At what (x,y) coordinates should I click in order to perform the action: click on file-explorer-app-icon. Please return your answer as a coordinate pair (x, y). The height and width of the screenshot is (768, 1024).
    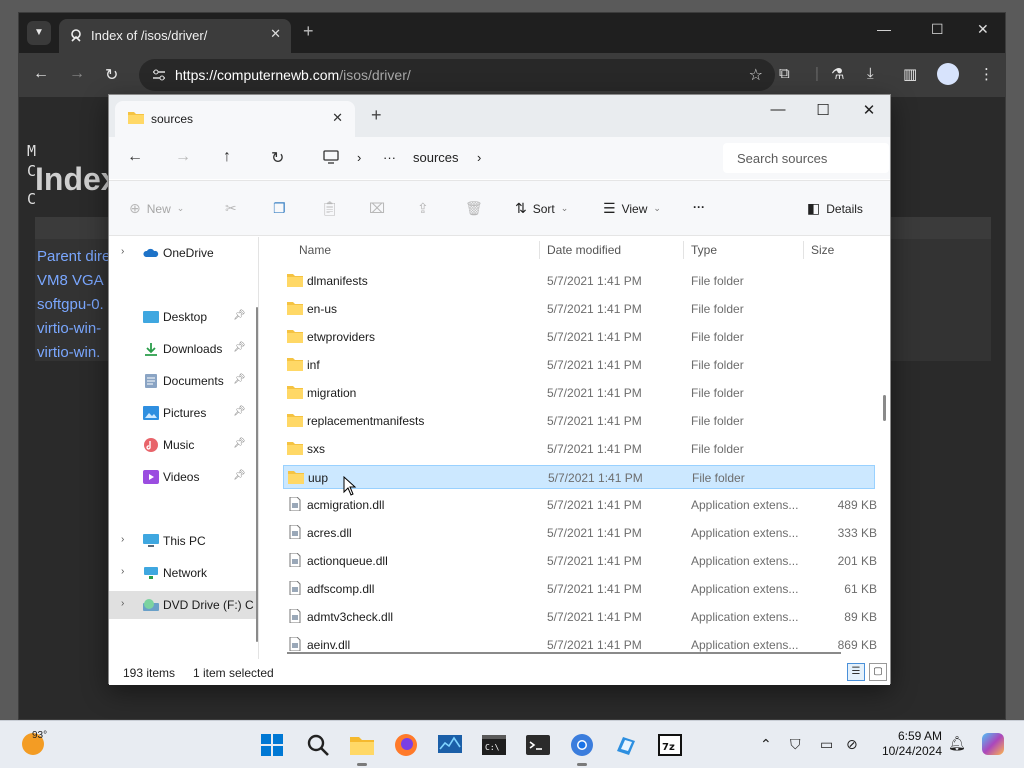
    Looking at the image, I should click on (362, 748).